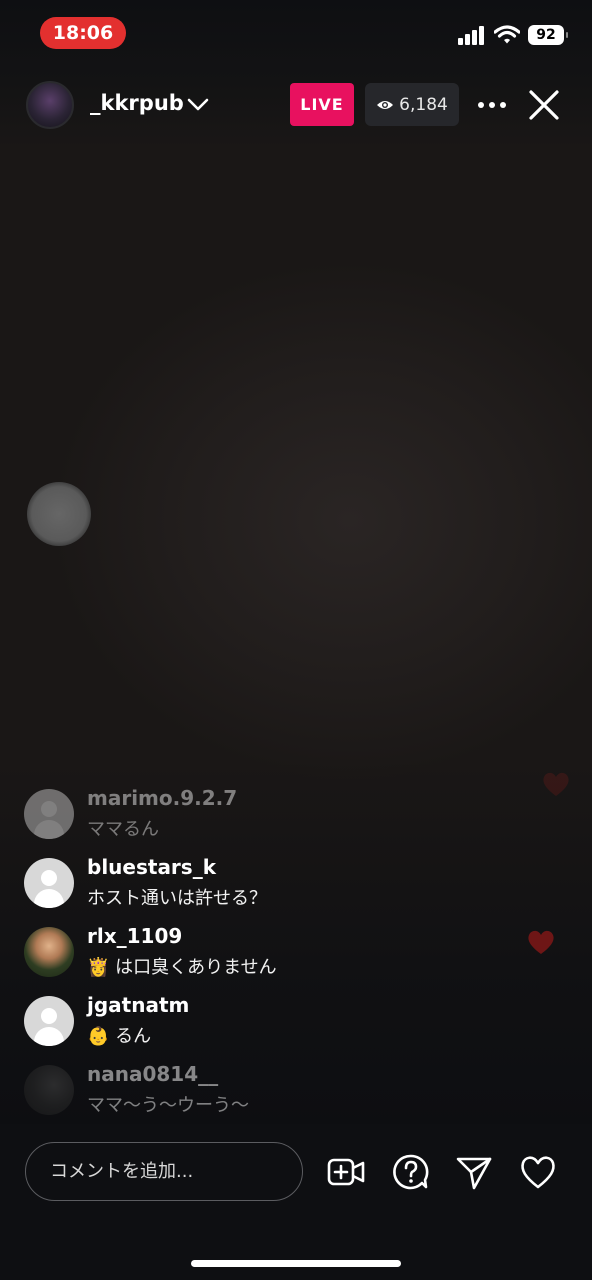  What do you see at coordinates (168, 1105) in the screenshot?
I see `comment-text: ママ〜う〜ウーう〜` at bounding box center [168, 1105].